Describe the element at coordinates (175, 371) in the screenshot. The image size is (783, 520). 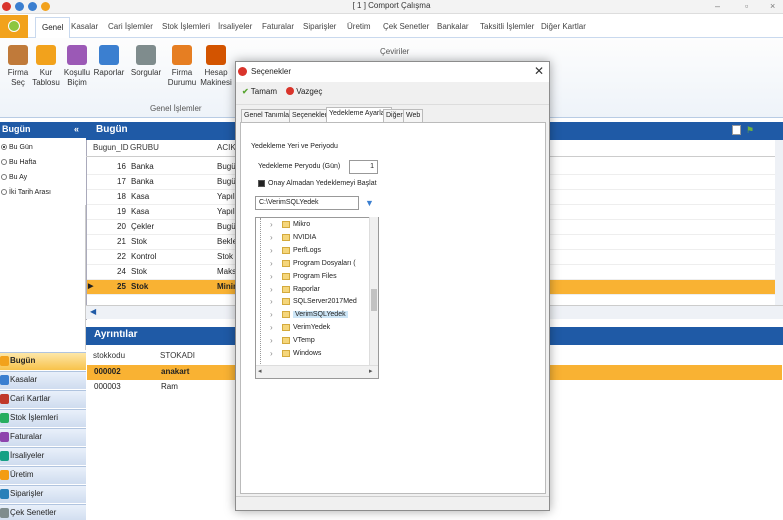
I see `detail-name: anakart` at that location.